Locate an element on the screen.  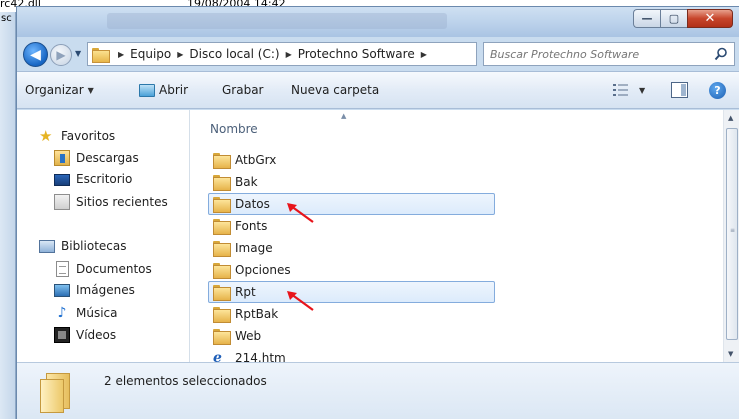
column-header-name: Nombre is located at coordinates (234, 129).